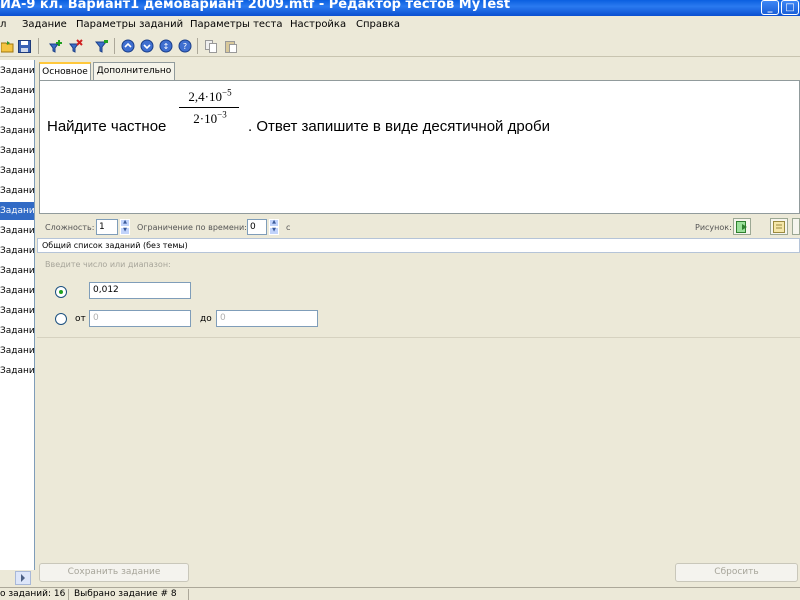  Describe the element at coordinates (61, 319) in the screenshot. I see `range-radio` at that location.